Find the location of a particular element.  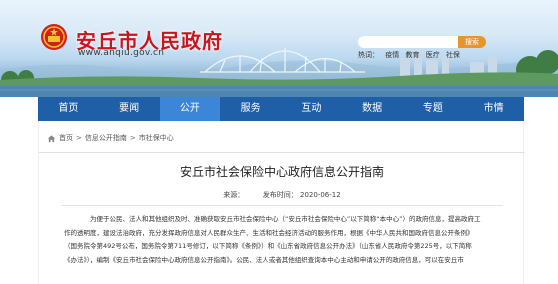

article-title: 安丘市社会保险中心政府信息公开指南 is located at coordinates (281, 172).